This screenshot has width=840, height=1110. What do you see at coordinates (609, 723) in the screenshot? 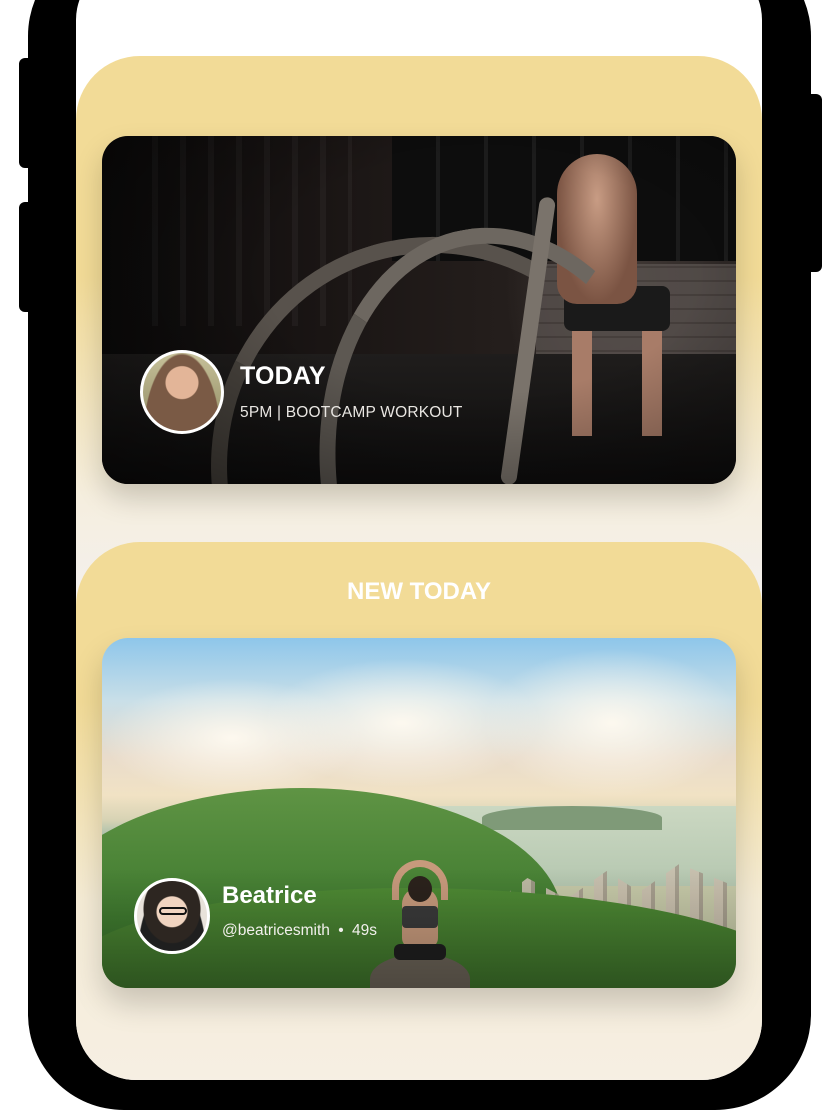
I see `cloud` at bounding box center [609, 723].